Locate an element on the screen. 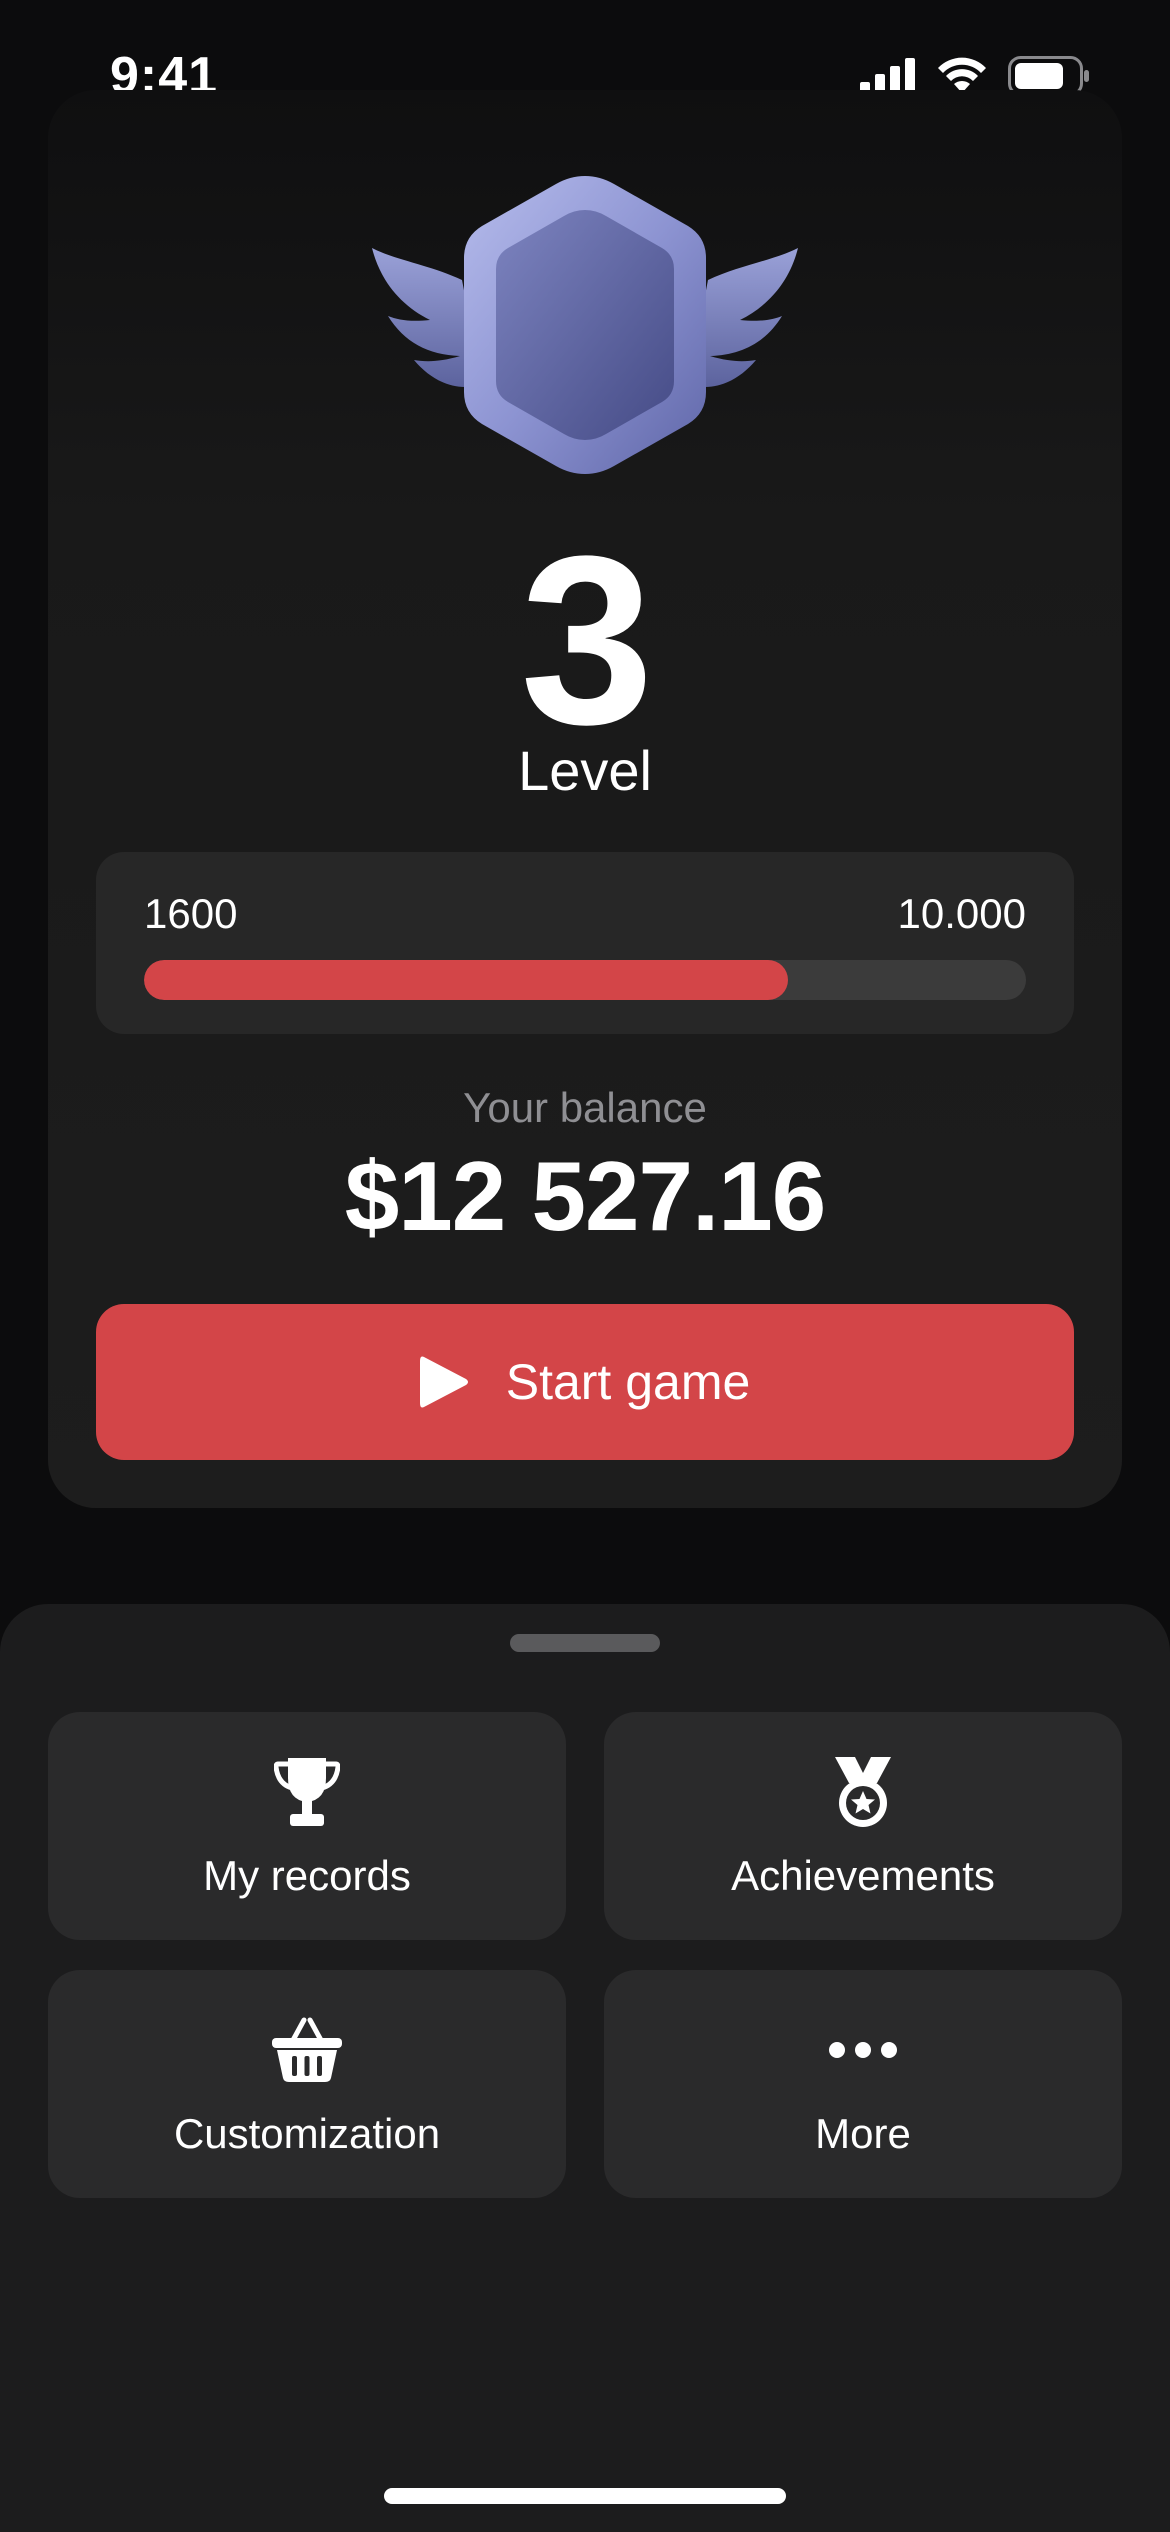 Image resolution: width=1170 pixels, height=2532 pixels. customization-tile: Customization is located at coordinates (307, 2084).